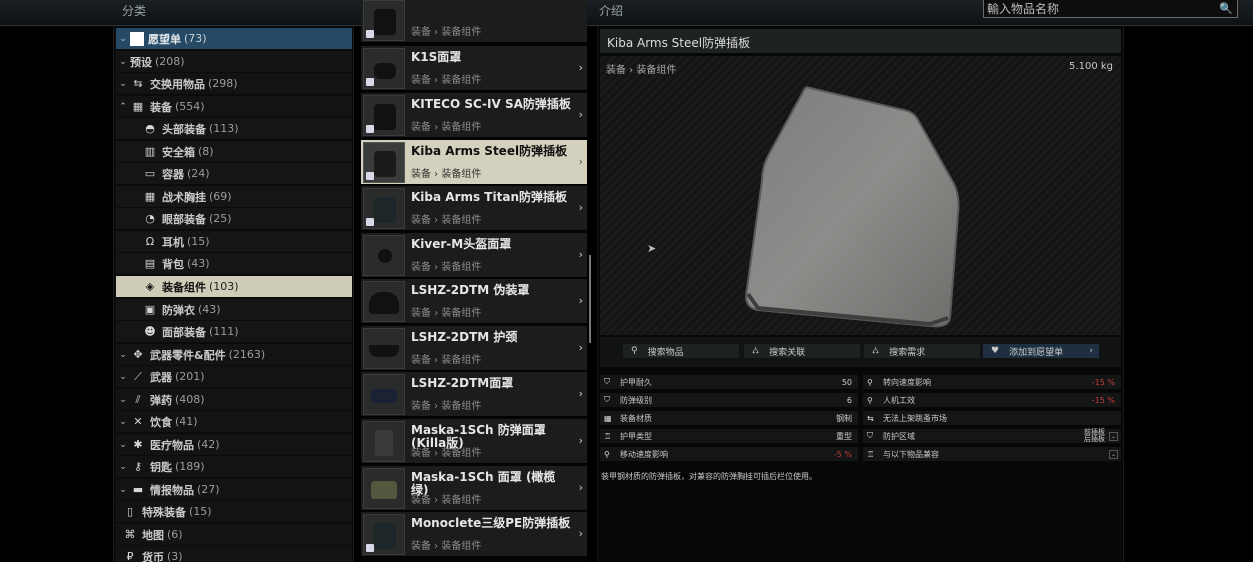 This screenshot has width=1253, height=562. I want to click on category-count: (25), so click(220, 218).